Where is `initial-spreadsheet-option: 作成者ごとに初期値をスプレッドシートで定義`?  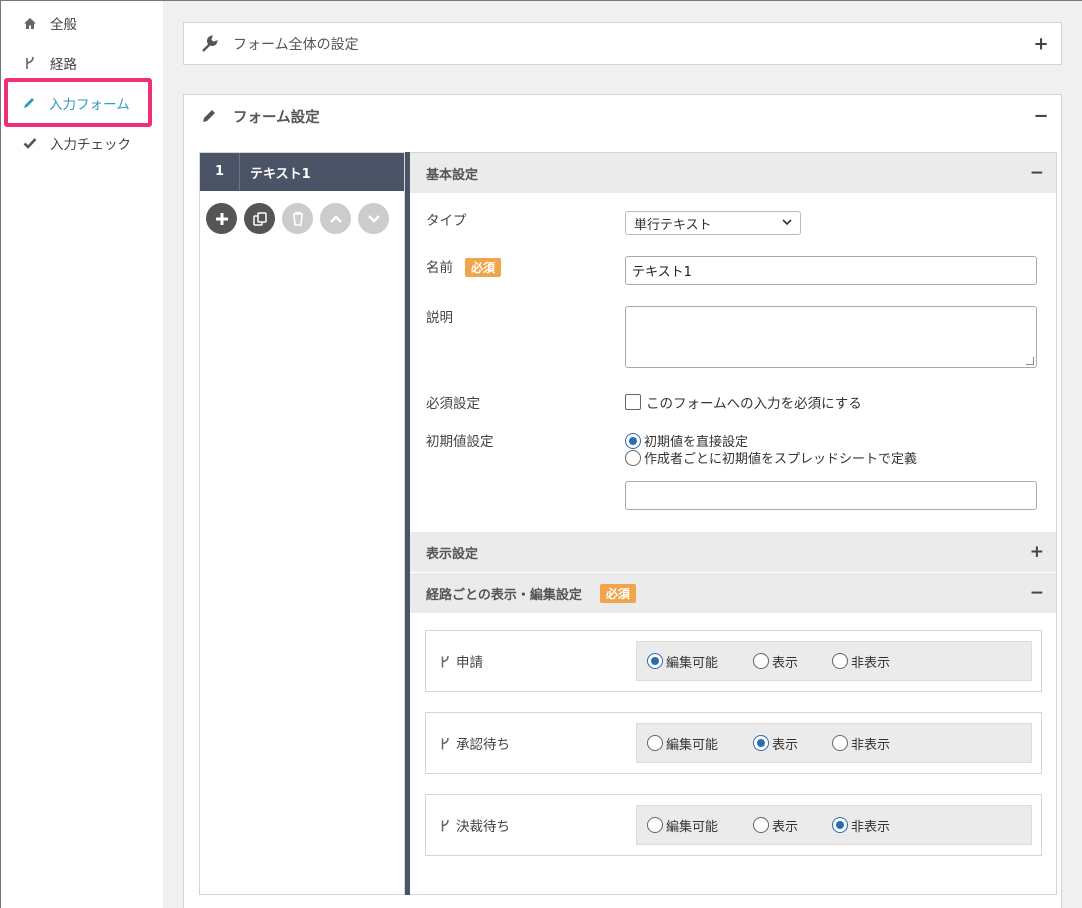 initial-spreadsheet-option: 作成者ごとに初期値をスプレッドシートで定義 is located at coordinates (771, 457).